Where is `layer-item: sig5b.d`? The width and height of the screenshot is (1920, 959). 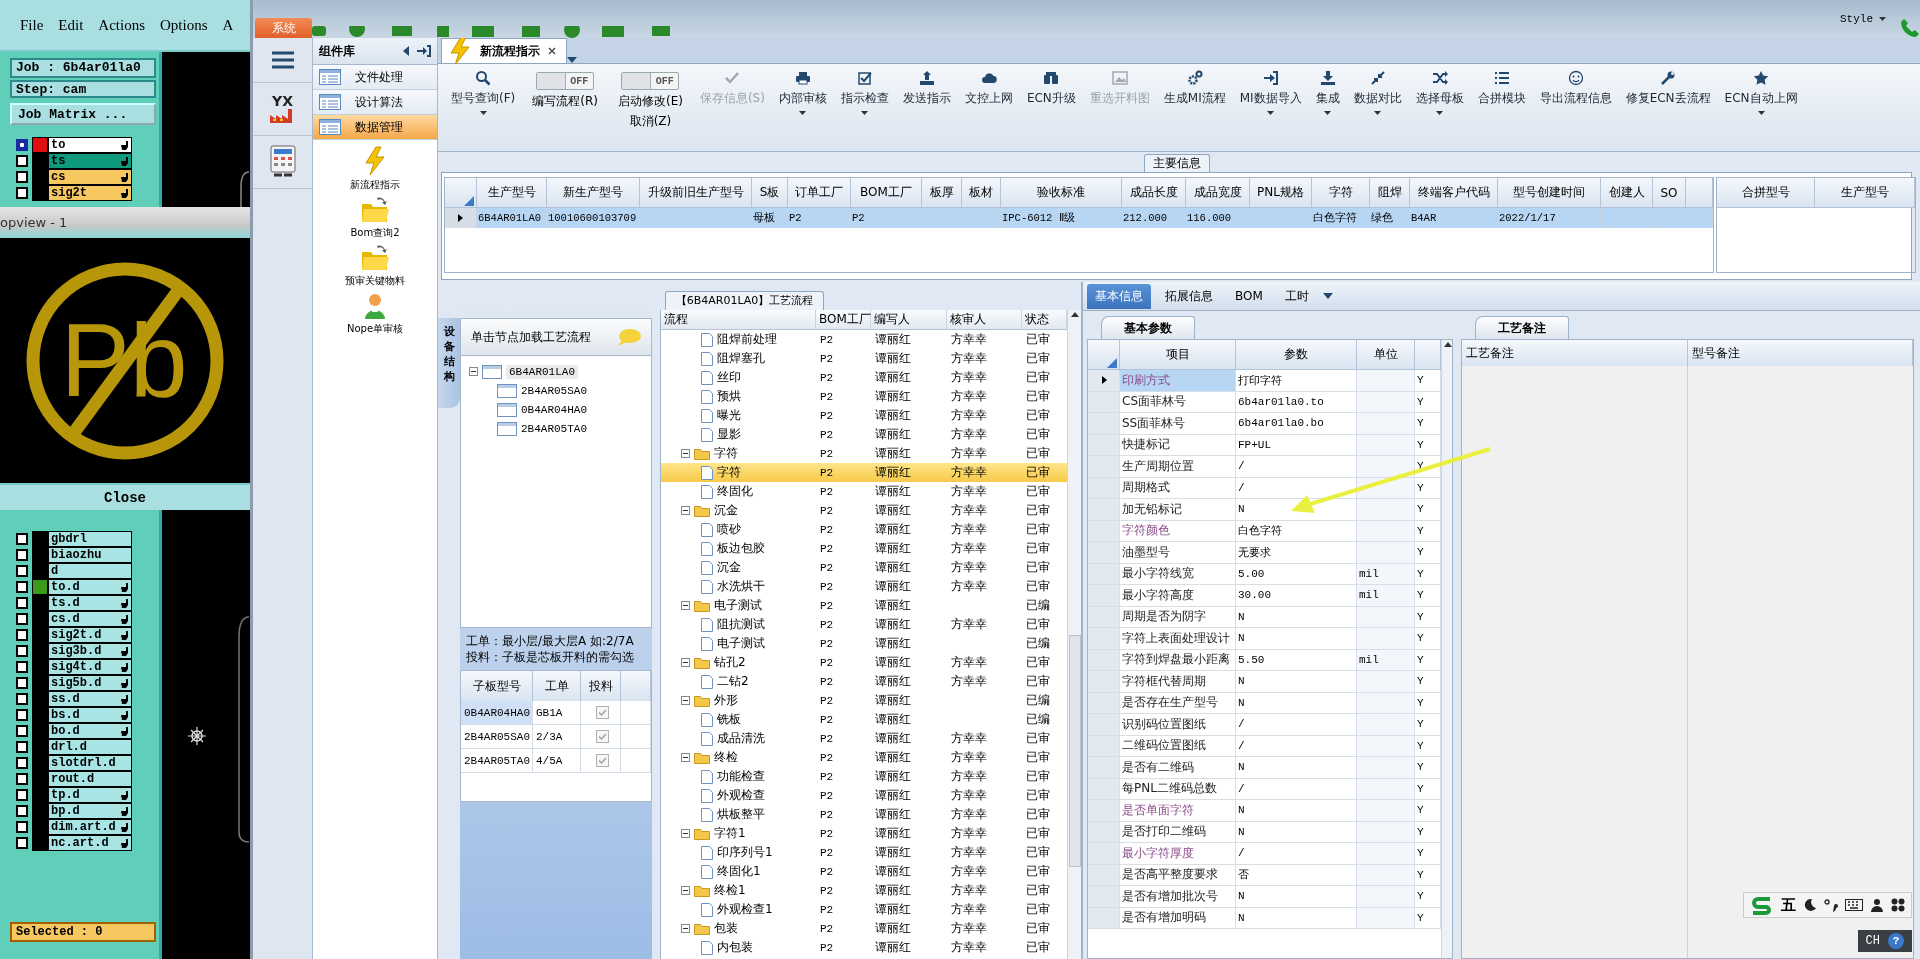
layer-item: sig5b.d is located at coordinates (90, 683).